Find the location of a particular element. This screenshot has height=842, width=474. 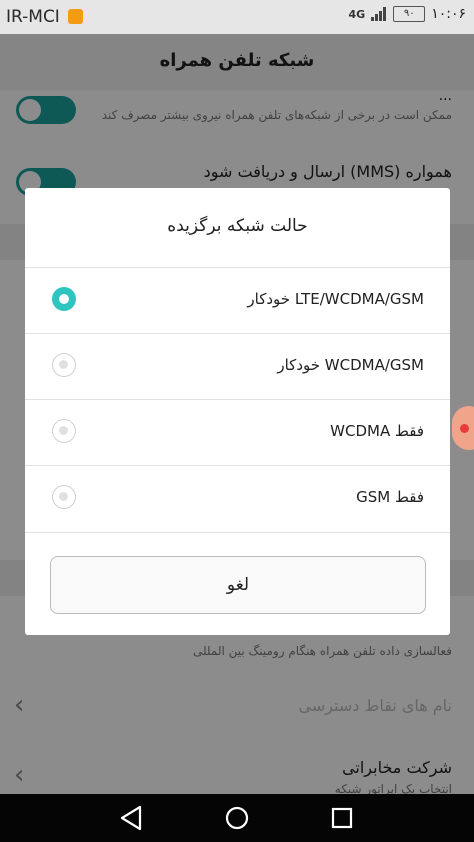

floating-bubble-icon is located at coordinates (463, 428).